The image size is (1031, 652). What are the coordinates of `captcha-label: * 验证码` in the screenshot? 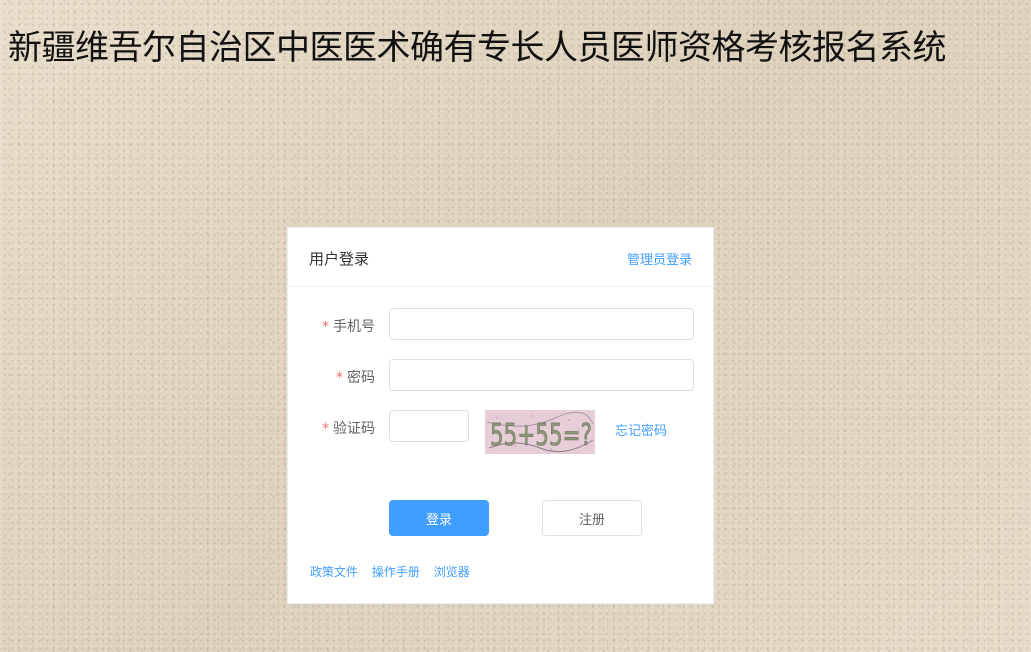 It's located at (348, 428).